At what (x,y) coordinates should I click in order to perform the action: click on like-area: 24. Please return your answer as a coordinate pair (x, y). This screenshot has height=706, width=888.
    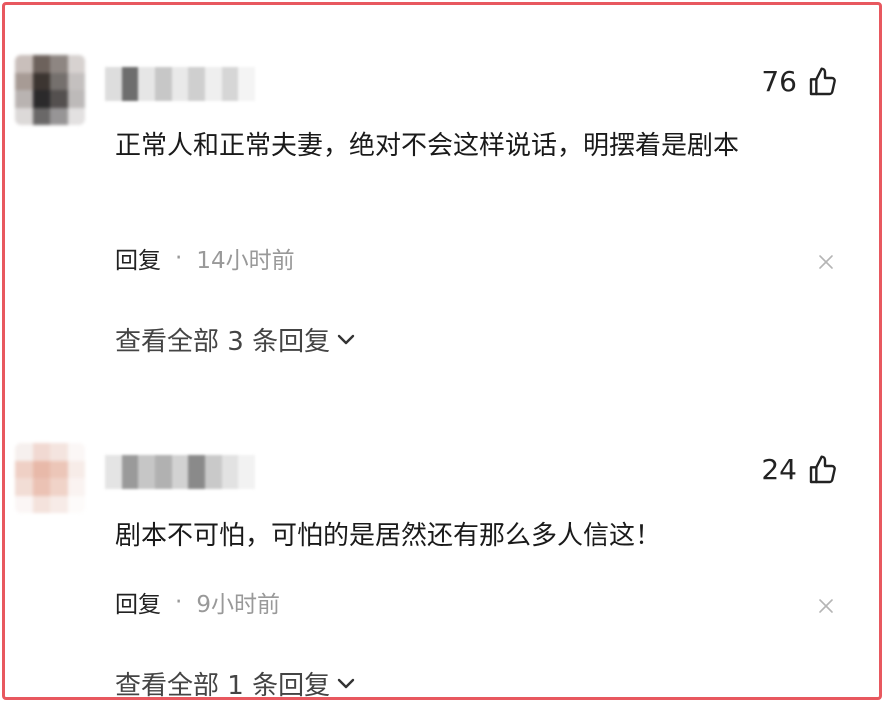
    Looking at the image, I should click on (800, 469).